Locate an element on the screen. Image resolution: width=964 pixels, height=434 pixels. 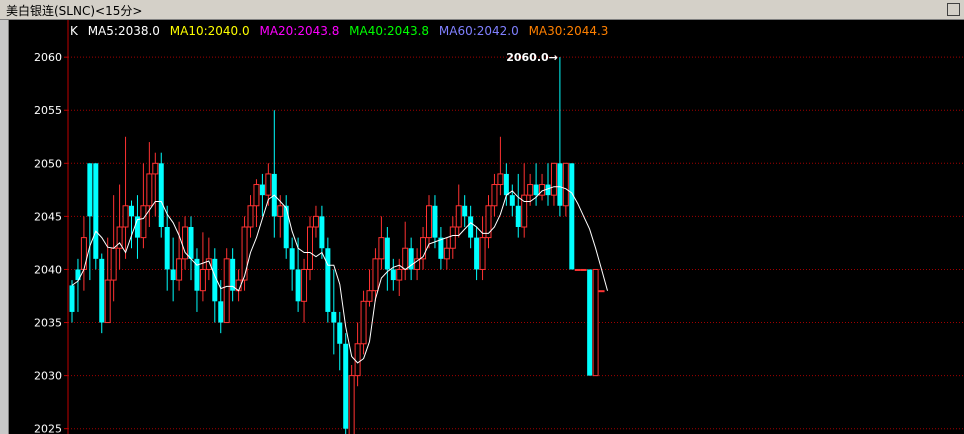
y-tick-label: 2045 is located at coordinates (48, 216).